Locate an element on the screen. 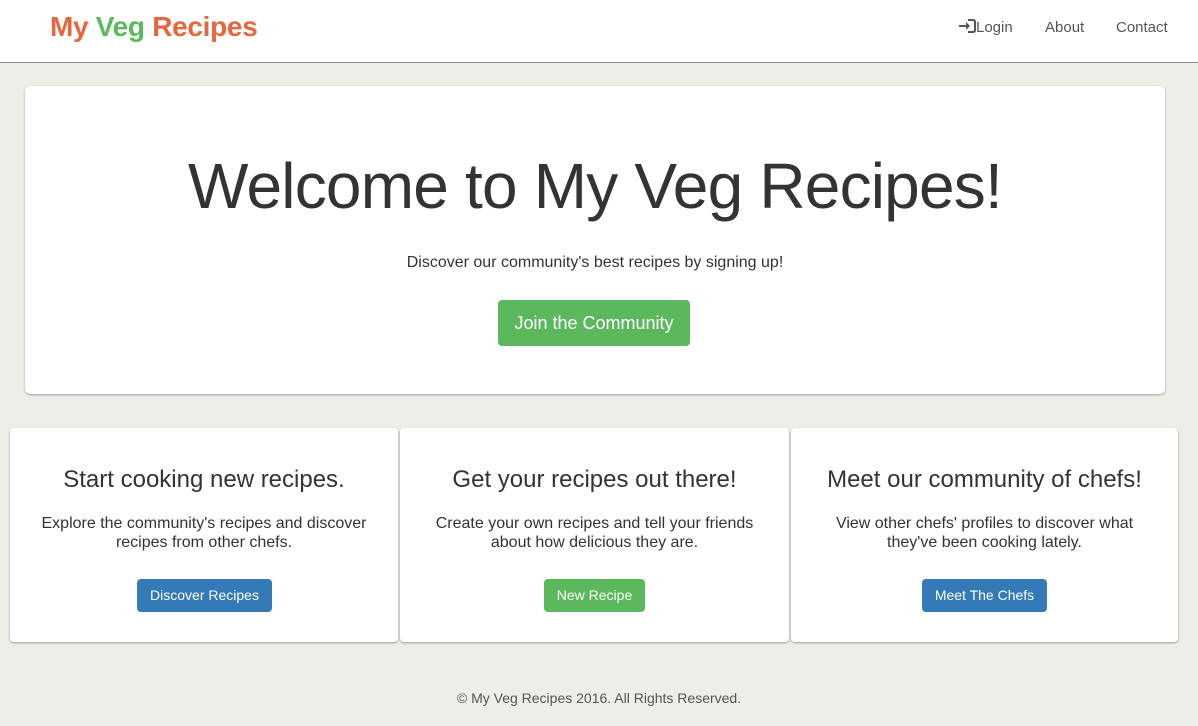 The height and width of the screenshot is (726, 1198). feature-description-line: recipes from other chefs. is located at coordinates (204, 542).